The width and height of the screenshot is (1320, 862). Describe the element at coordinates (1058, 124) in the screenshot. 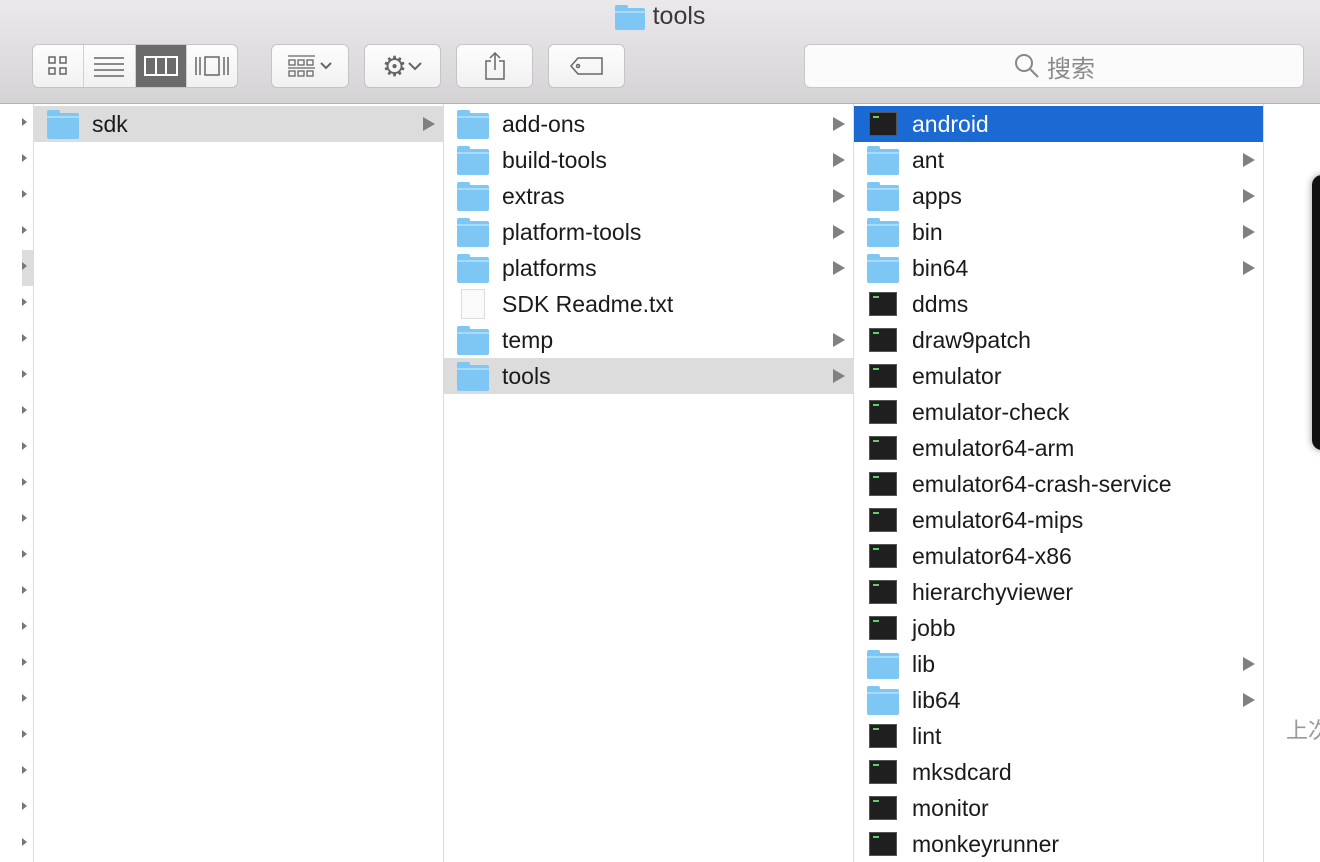

I see `file-item: android` at that location.